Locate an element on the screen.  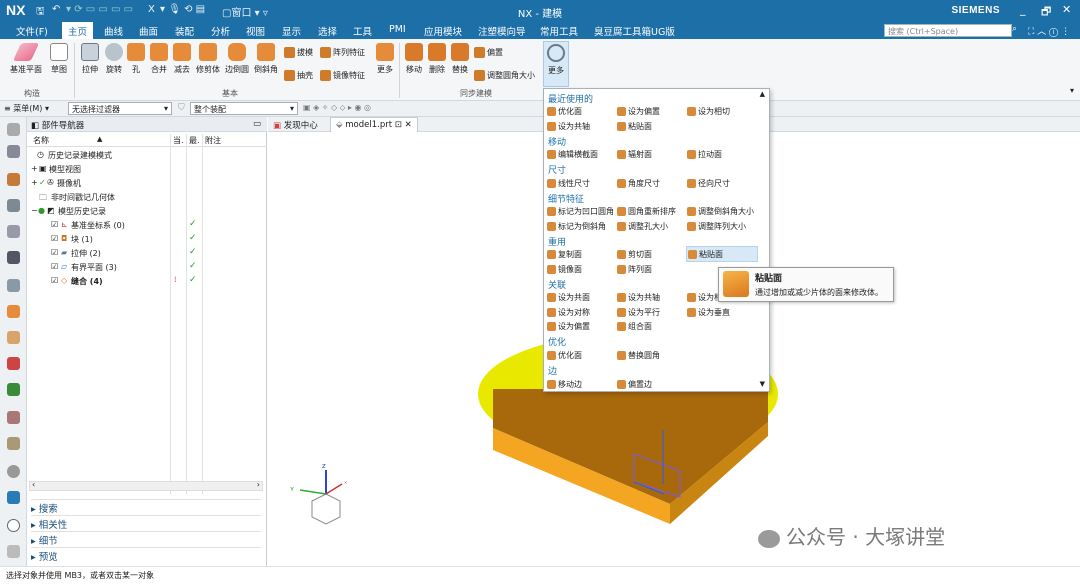
tab-home: 主页 is located at coordinates (78, 30).